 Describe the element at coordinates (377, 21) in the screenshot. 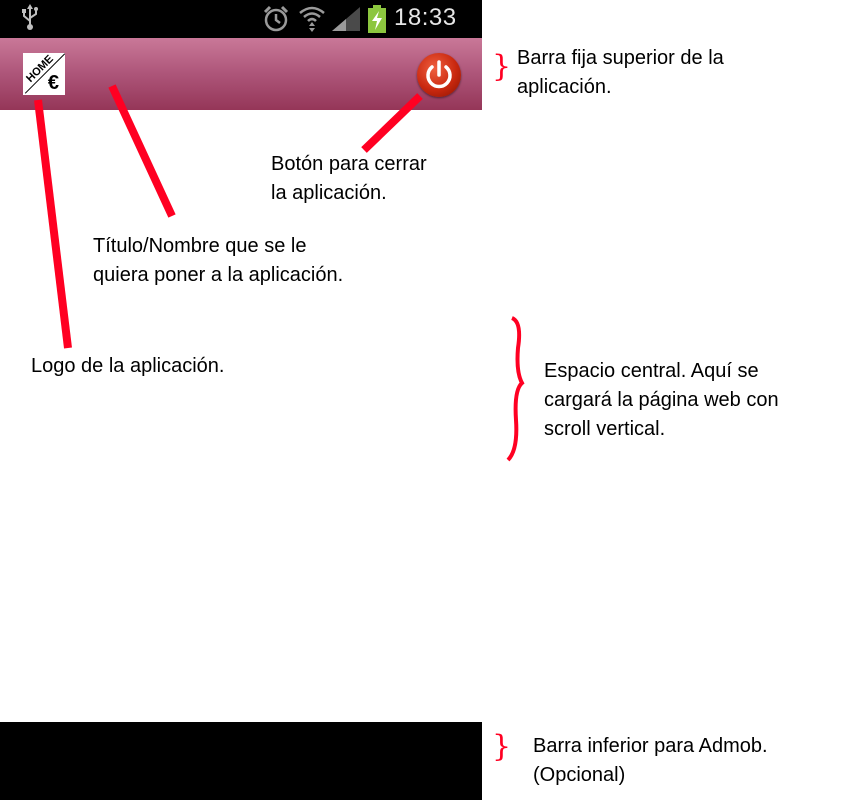

I see `battery-charging-icon` at that location.